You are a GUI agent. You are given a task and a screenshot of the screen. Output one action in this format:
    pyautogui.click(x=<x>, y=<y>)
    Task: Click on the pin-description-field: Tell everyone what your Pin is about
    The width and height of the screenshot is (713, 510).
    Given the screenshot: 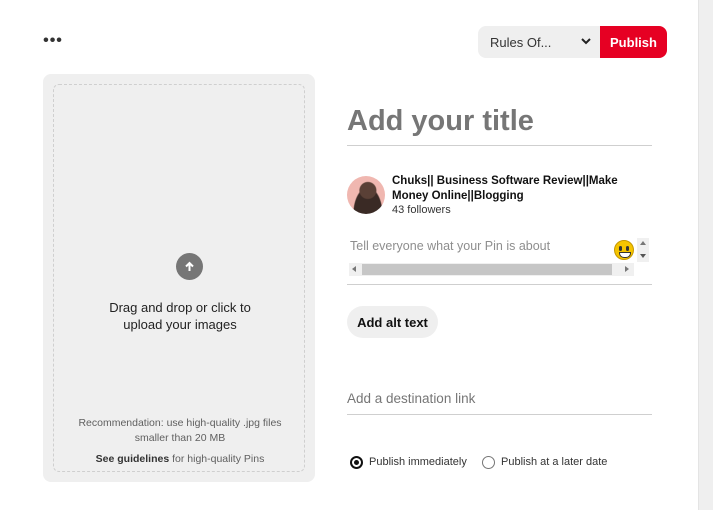 What is the action you would take?
    pyautogui.click(x=499, y=260)
    